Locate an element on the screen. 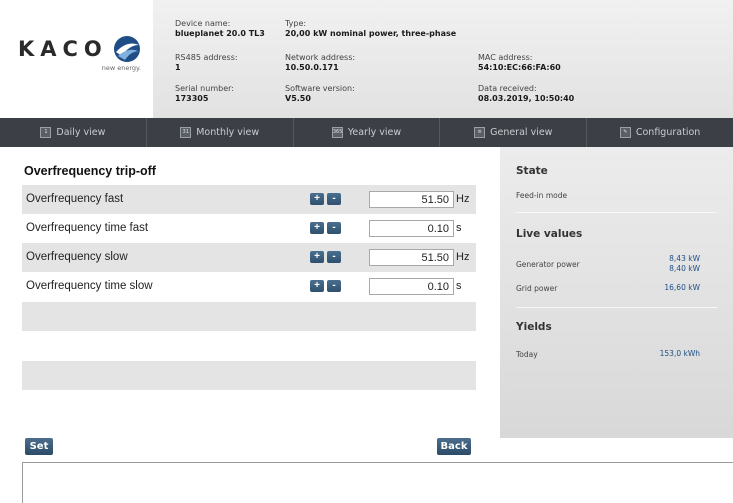 The height and width of the screenshot is (503, 733). calendar-month-icon: 31 is located at coordinates (186, 132).